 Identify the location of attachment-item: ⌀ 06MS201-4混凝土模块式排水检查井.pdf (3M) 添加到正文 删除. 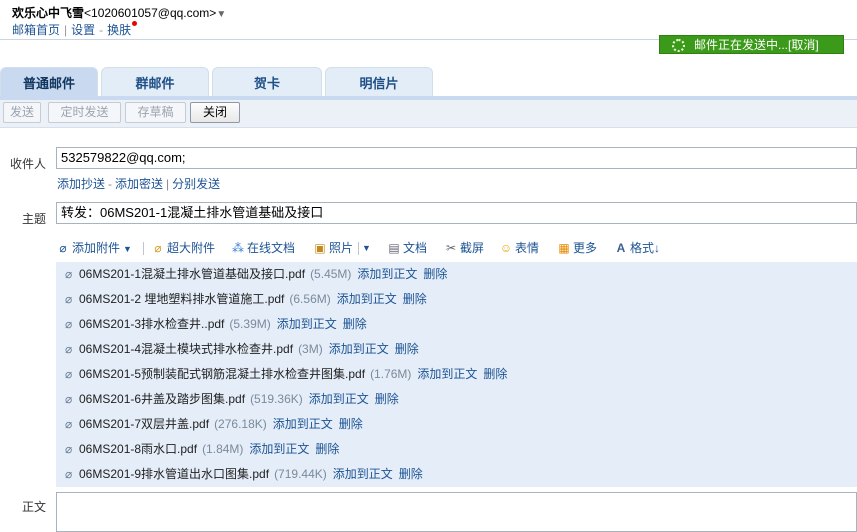
(456, 349).